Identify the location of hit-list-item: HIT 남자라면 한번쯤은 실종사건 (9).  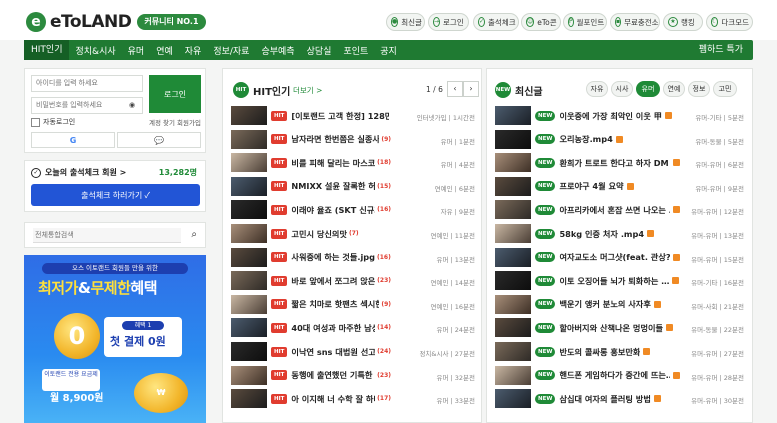
(311, 139).